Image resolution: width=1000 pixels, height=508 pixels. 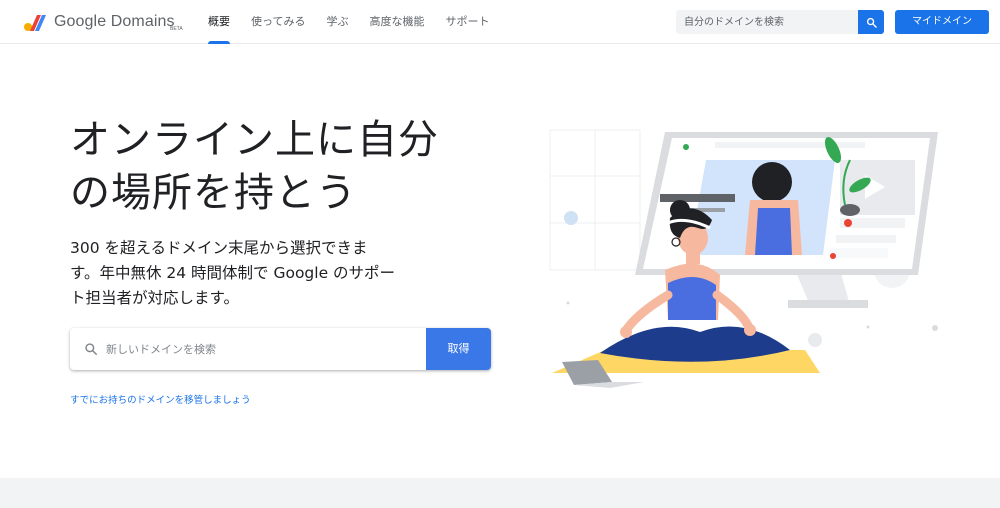 What do you see at coordinates (458, 349) in the screenshot?
I see `get-domain-button: 取得` at bounding box center [458, 349].